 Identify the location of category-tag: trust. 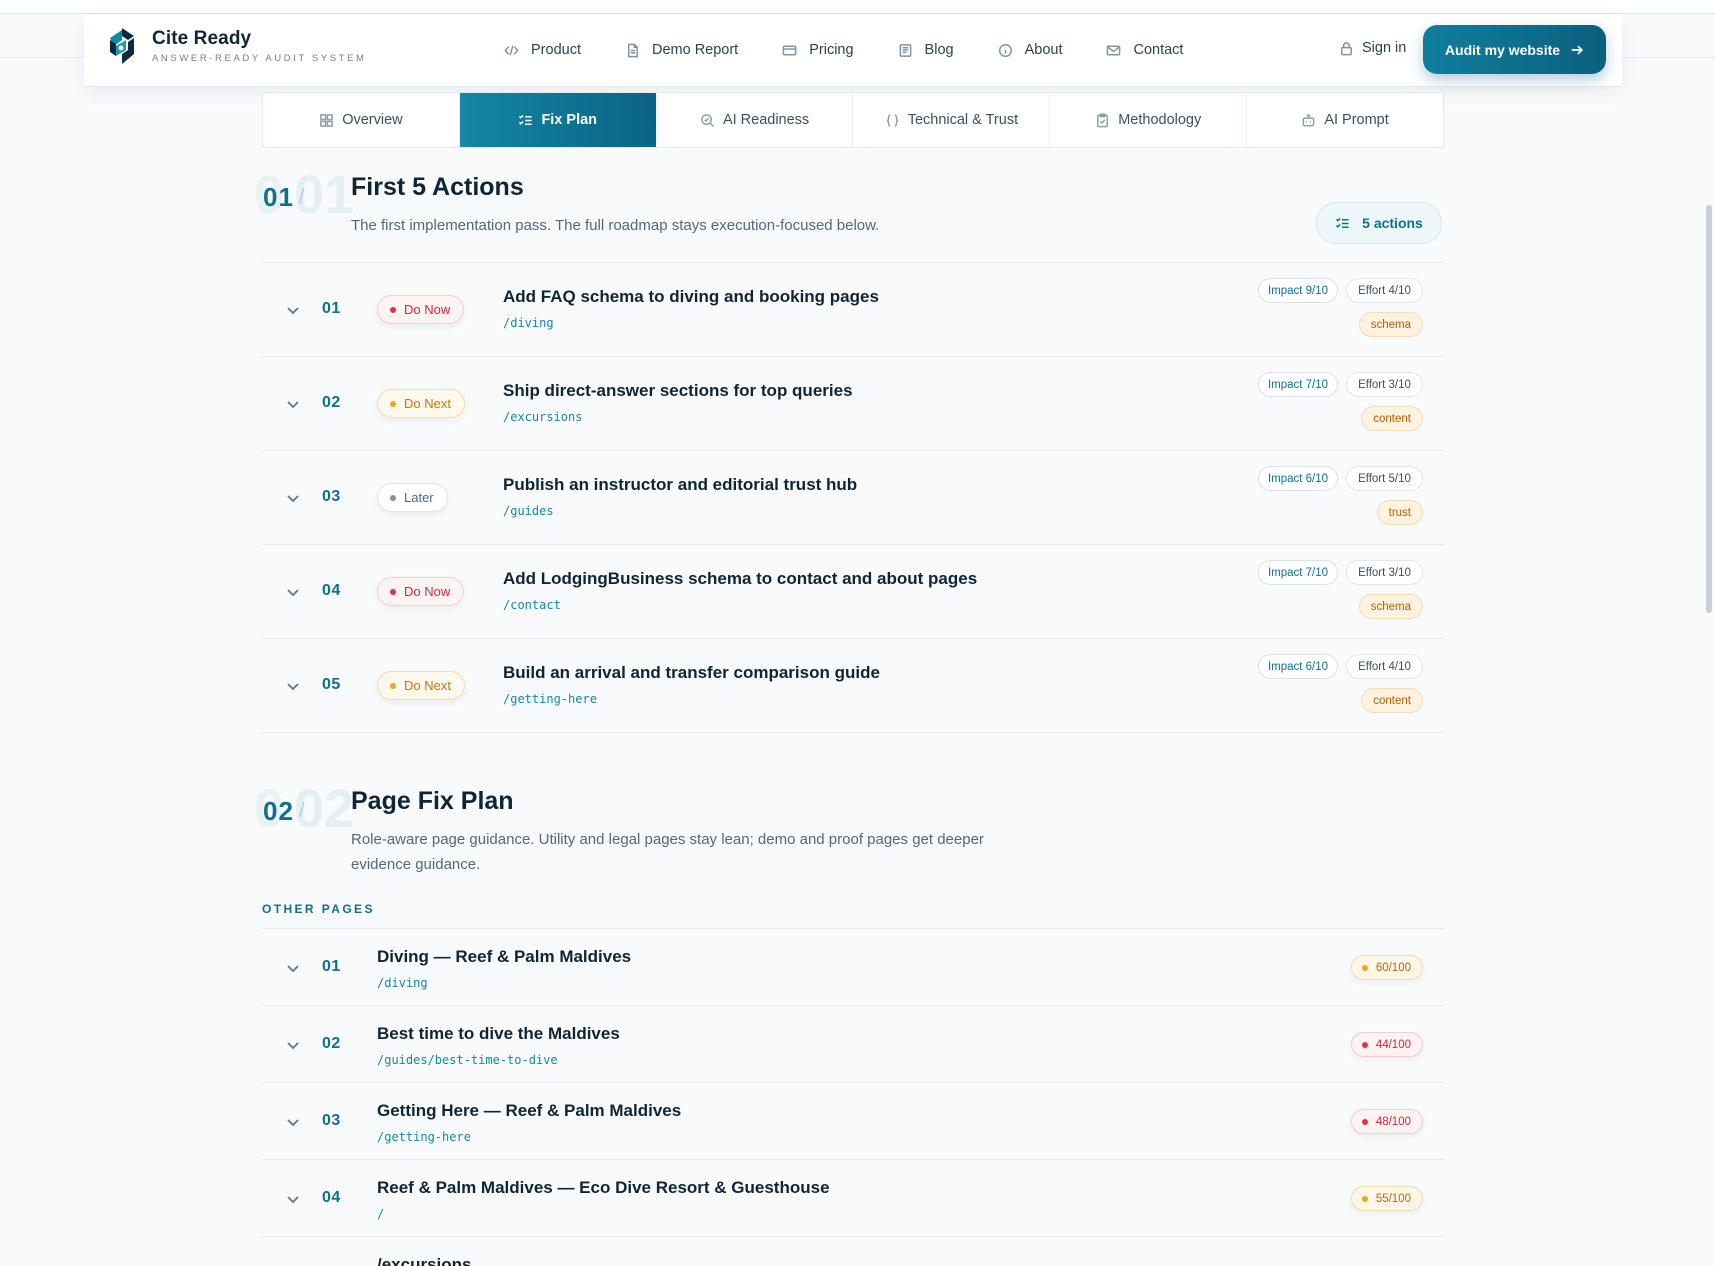
(1399, 512).